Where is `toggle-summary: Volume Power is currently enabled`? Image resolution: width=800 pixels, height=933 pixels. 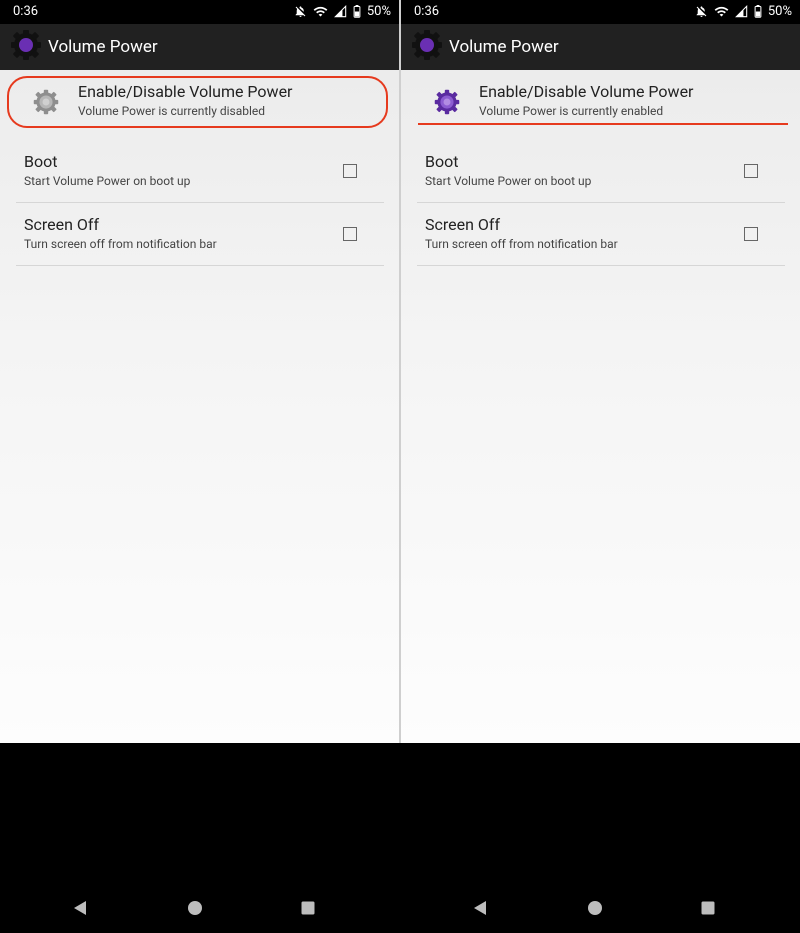
toggle-summary: Volume Power is currently enabled is located at coordinates (571, 111).